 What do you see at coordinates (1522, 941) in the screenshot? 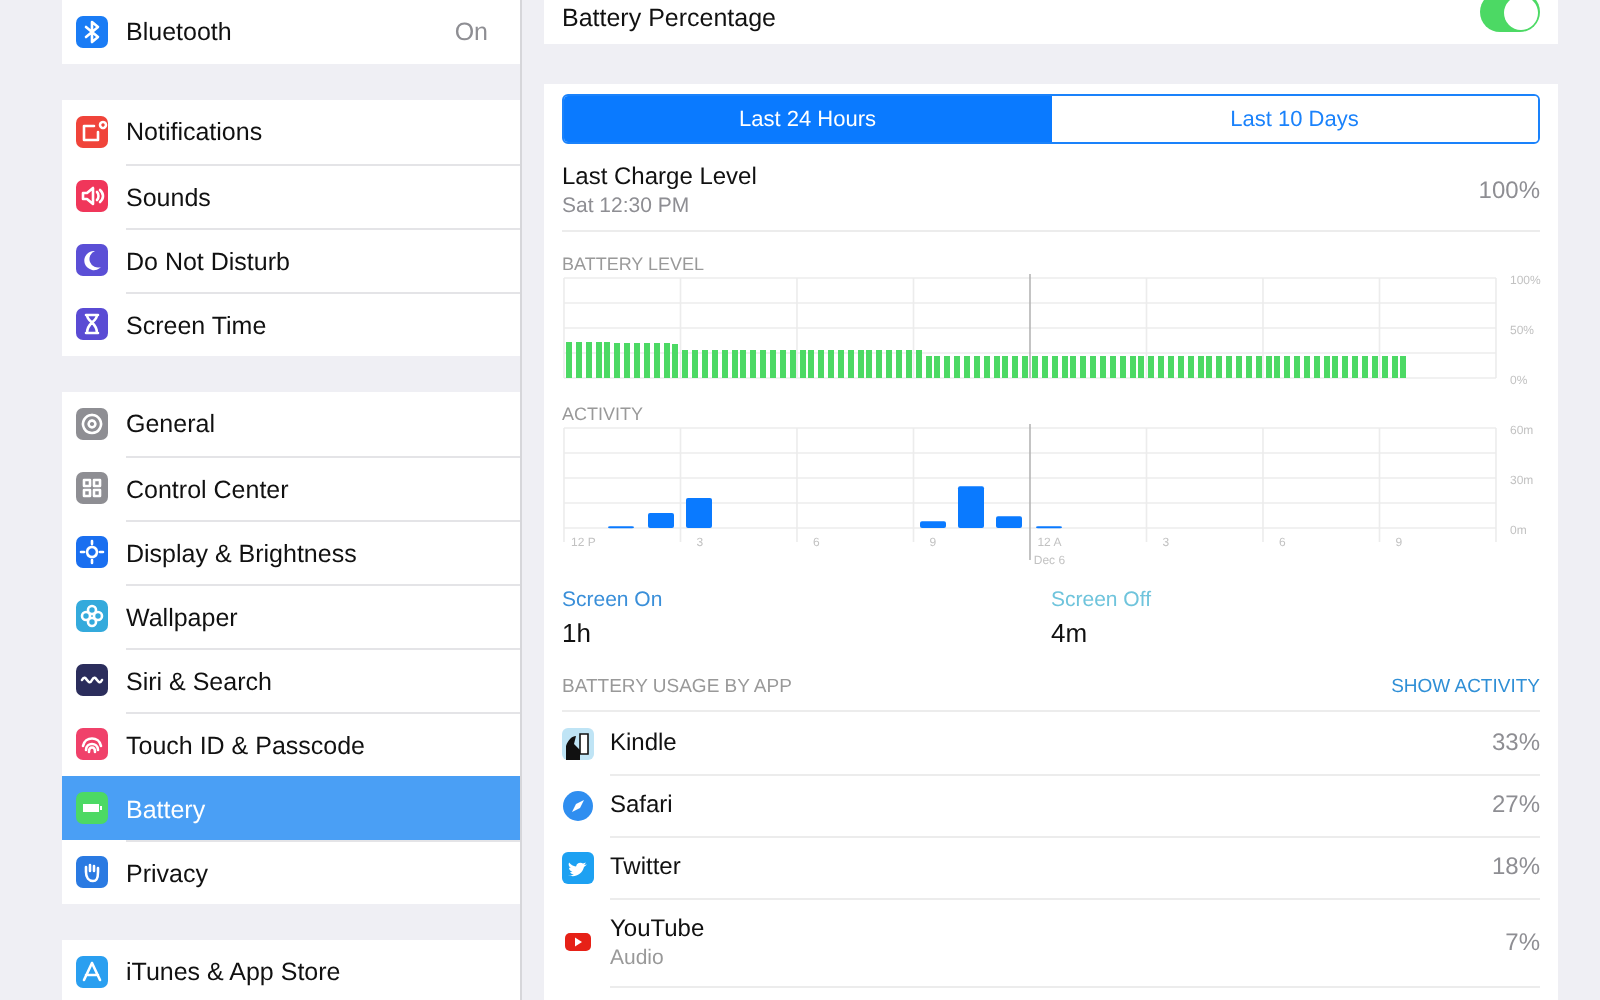
I see `usage-percent: 7%` at bounding box center [1522, 941].